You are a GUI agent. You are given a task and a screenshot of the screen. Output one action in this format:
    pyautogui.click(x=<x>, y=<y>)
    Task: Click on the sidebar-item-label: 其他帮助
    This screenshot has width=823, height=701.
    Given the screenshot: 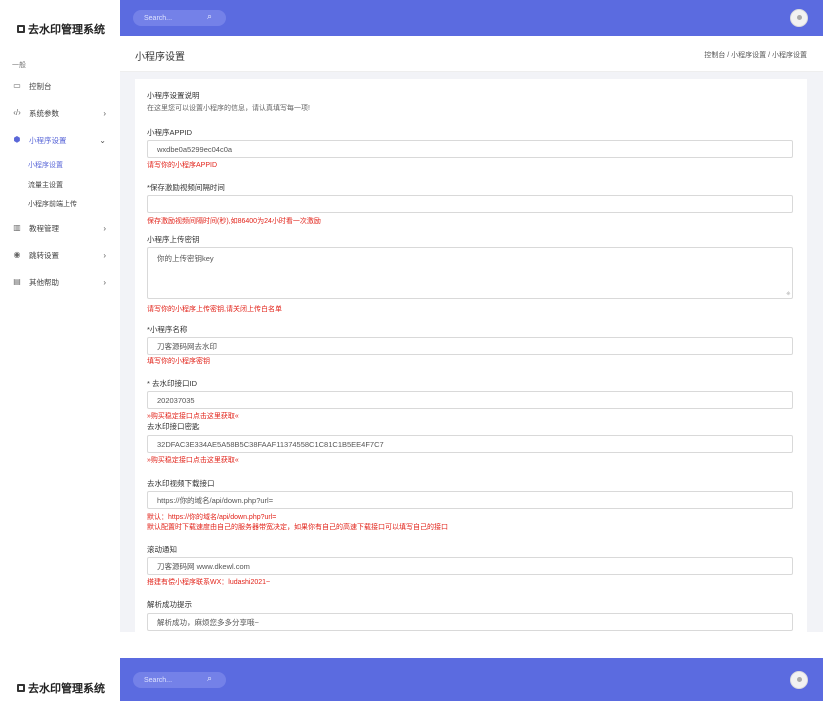 What is the action you would take?
    pyautogui.click(x=44, y=282)
    